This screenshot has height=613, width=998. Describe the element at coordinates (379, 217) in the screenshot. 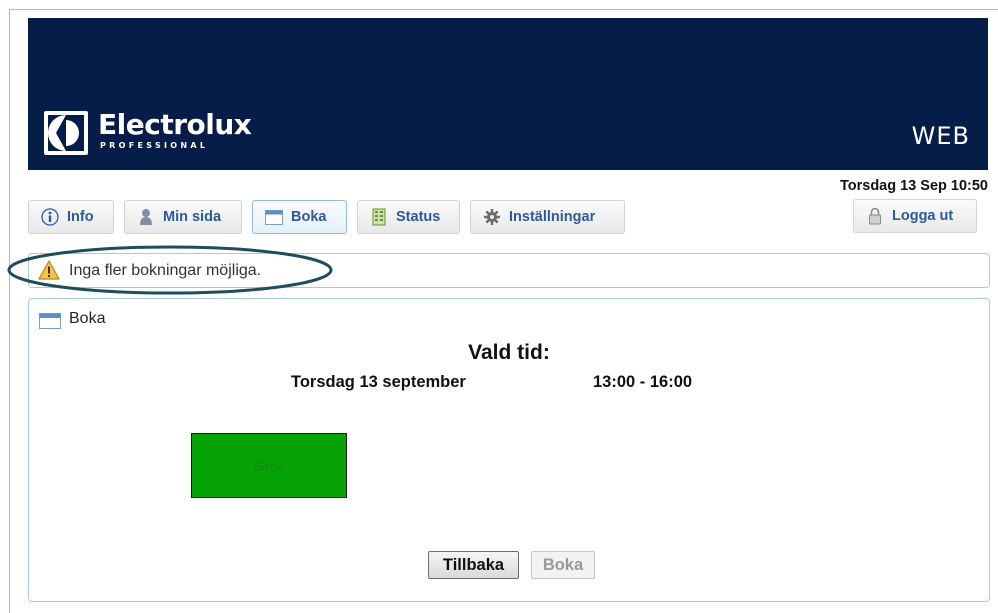

I see `building-icon` at that location.